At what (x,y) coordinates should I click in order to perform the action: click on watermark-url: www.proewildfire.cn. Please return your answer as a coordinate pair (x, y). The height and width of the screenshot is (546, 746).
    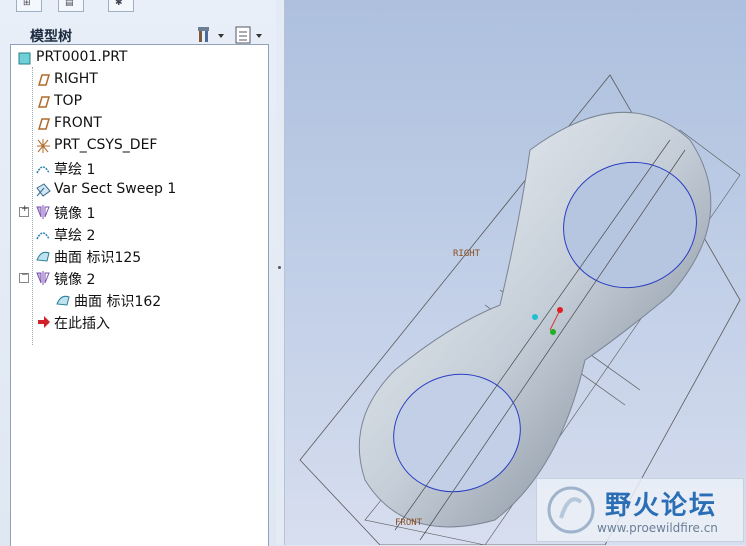
    Looking at the image, I should click on (657, 528).